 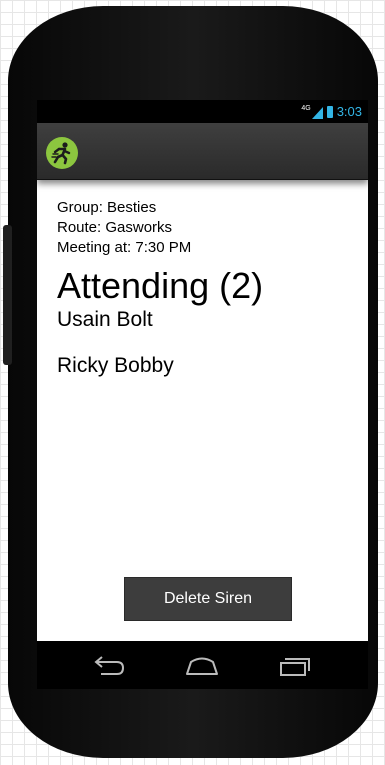 What do you see at coordinates (202, 111) in the screenshot?
I see `status-bar: 4G 3:03` at bounding box center [202, 111].